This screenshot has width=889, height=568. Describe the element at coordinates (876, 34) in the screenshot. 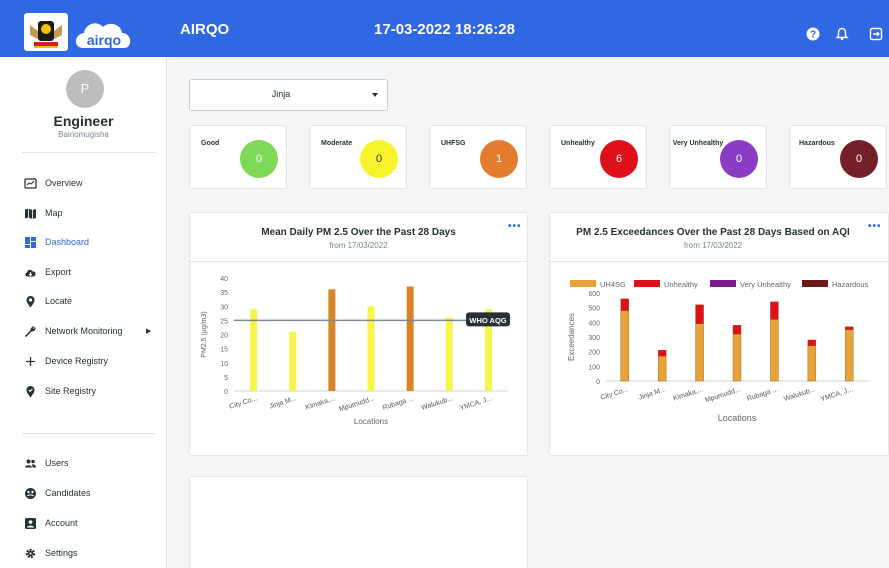

I see `logout-icon` at that location.